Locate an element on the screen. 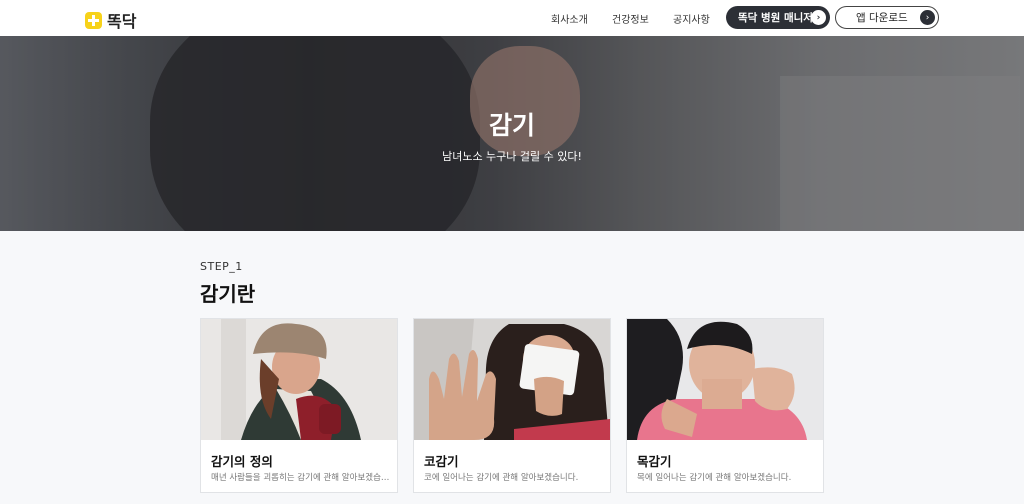 The image size is (1024, 504). nav-notice: 공지사항 is located at coordinates (691, 18).